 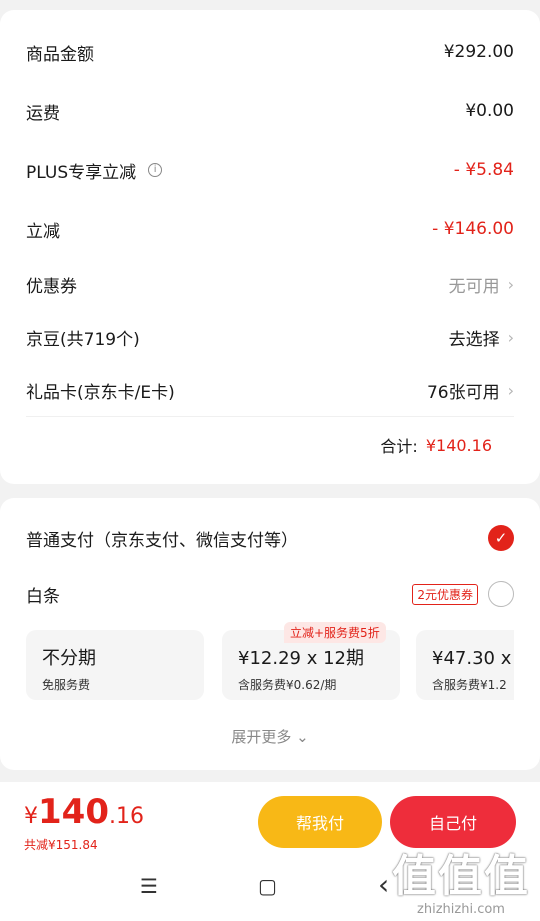 I want to click on watermark-logo: 值值值 zhizhizhi.com, so click(x=461, y=884).